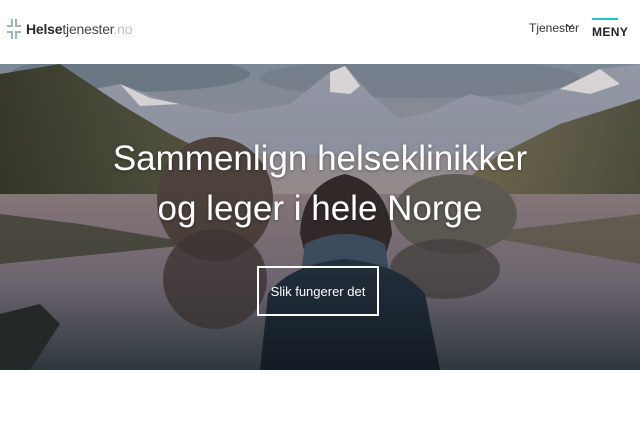 This screenshot has height=426, width=640. Describe the element at coordinates (14, 29) in the screenshot. I see `cross-brackets-icon` at that location.